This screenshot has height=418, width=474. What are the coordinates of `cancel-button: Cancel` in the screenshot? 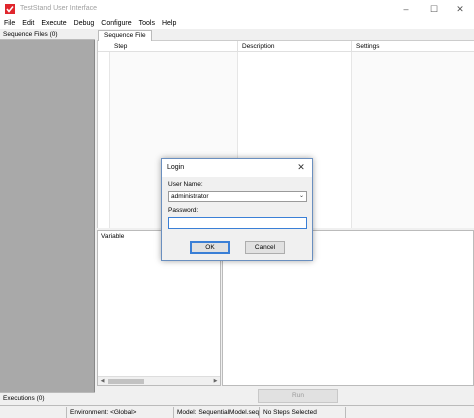 It's located at (265, 247).